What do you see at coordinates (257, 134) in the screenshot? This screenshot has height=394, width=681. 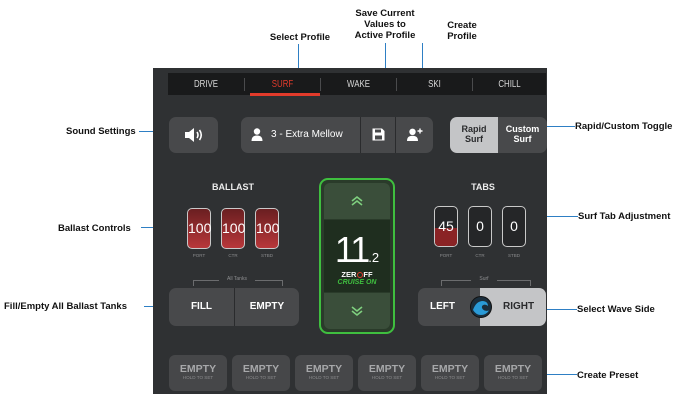 I see `user-icon` at bounding box center [257, 134].